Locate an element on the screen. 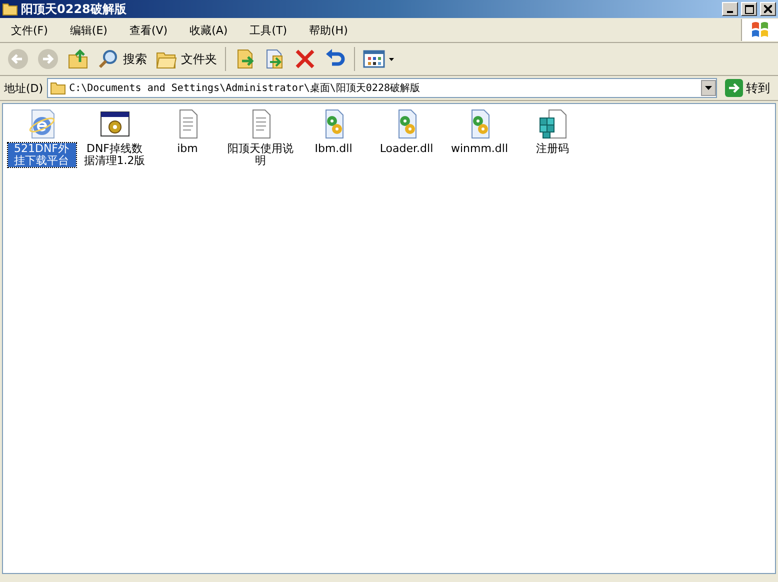  menu-item: 收藏(A) is located at coordinates (208, 30).